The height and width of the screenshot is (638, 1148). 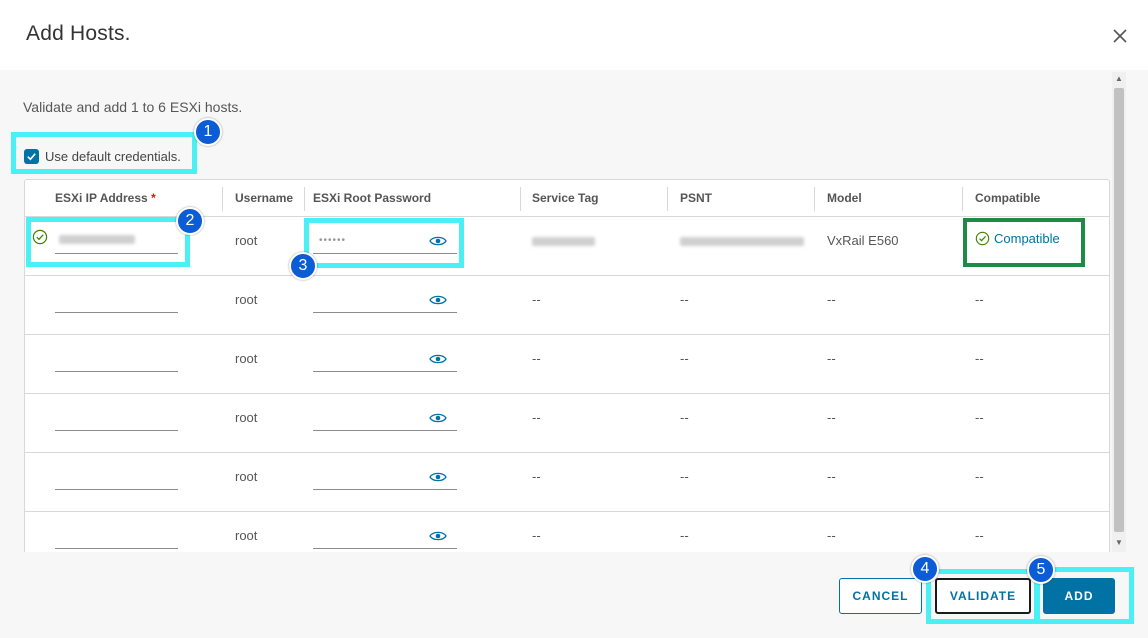 What do you see at coordinates (1120, 36) in the screenshot?
I see `close-icon` at bounding box center [1120, 36].